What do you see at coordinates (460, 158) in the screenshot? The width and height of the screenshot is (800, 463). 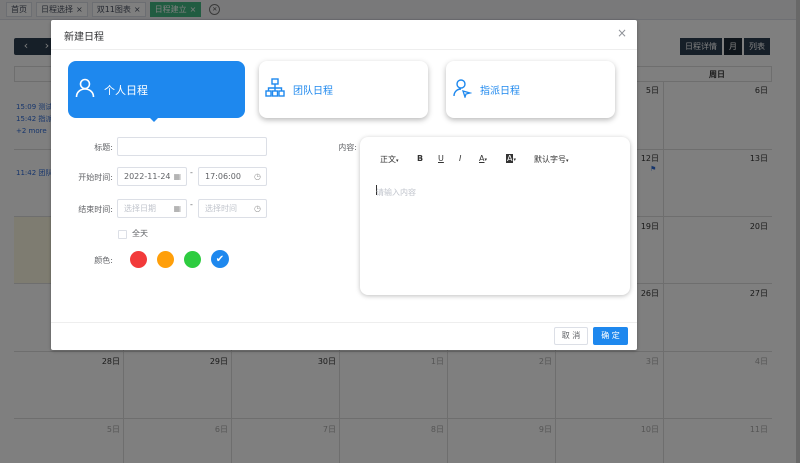 I see `italic-button: I` at bounding box center [460, 158].